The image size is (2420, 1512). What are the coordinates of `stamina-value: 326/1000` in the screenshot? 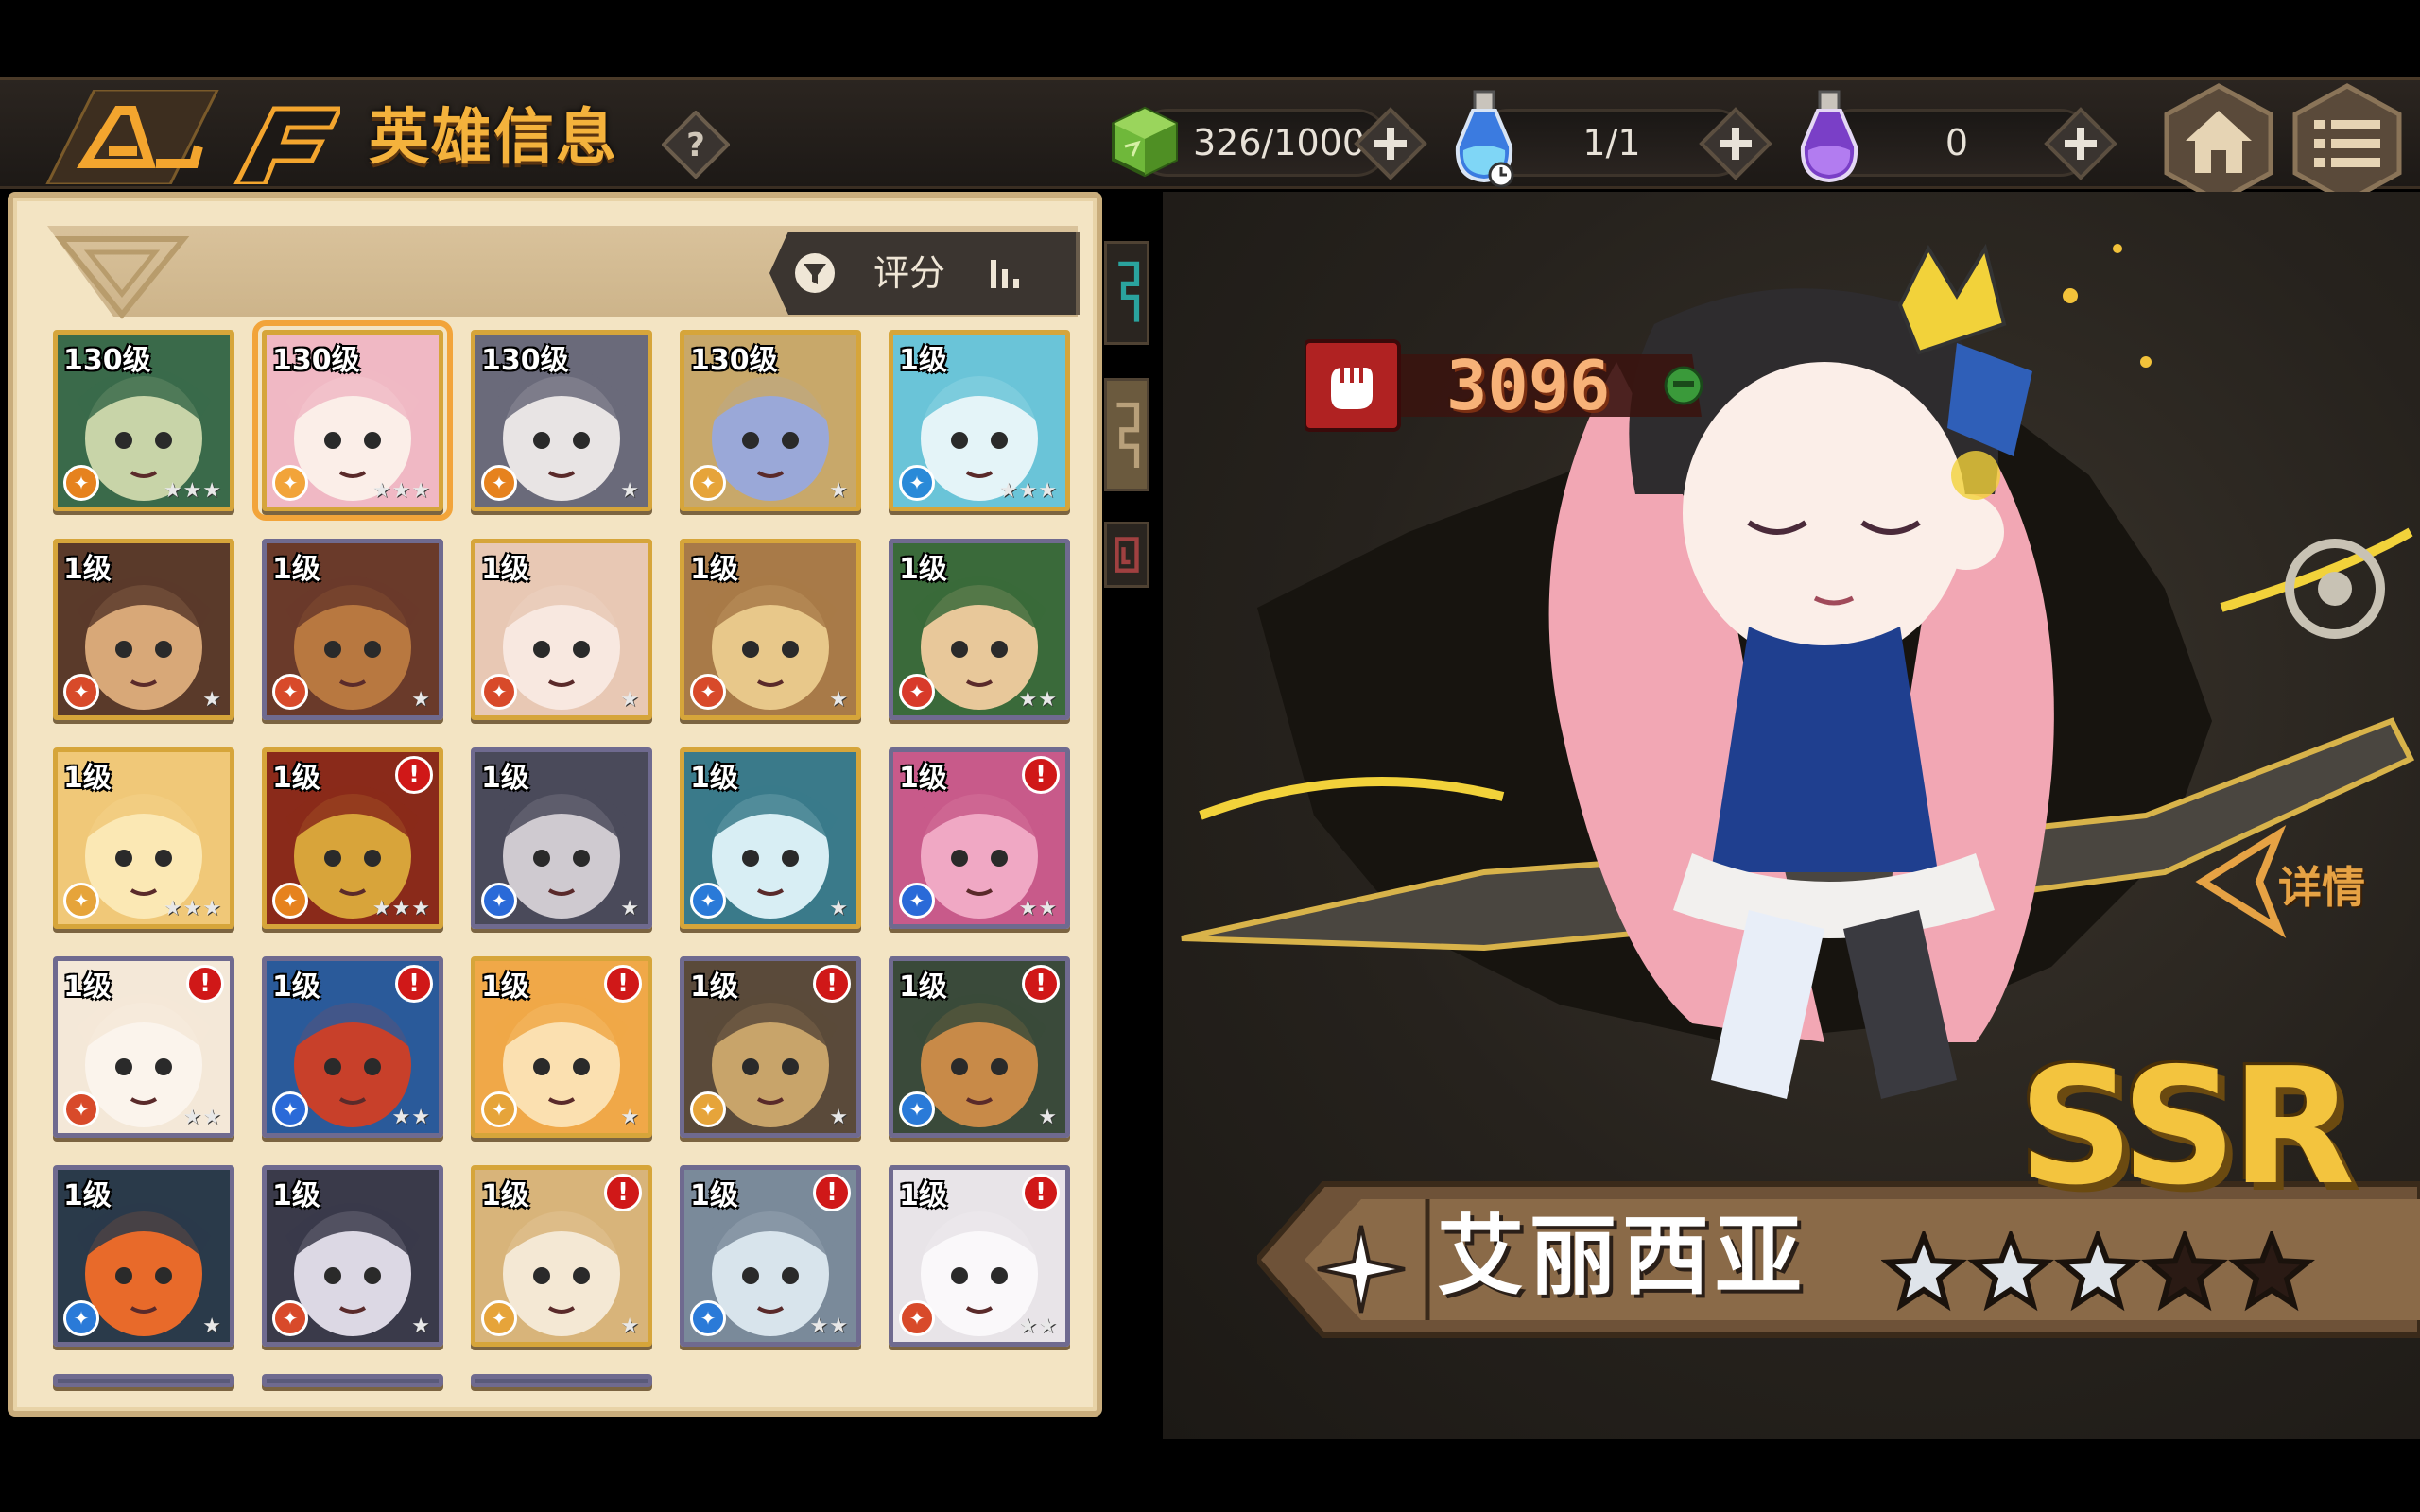 It's located at (1279, 142).